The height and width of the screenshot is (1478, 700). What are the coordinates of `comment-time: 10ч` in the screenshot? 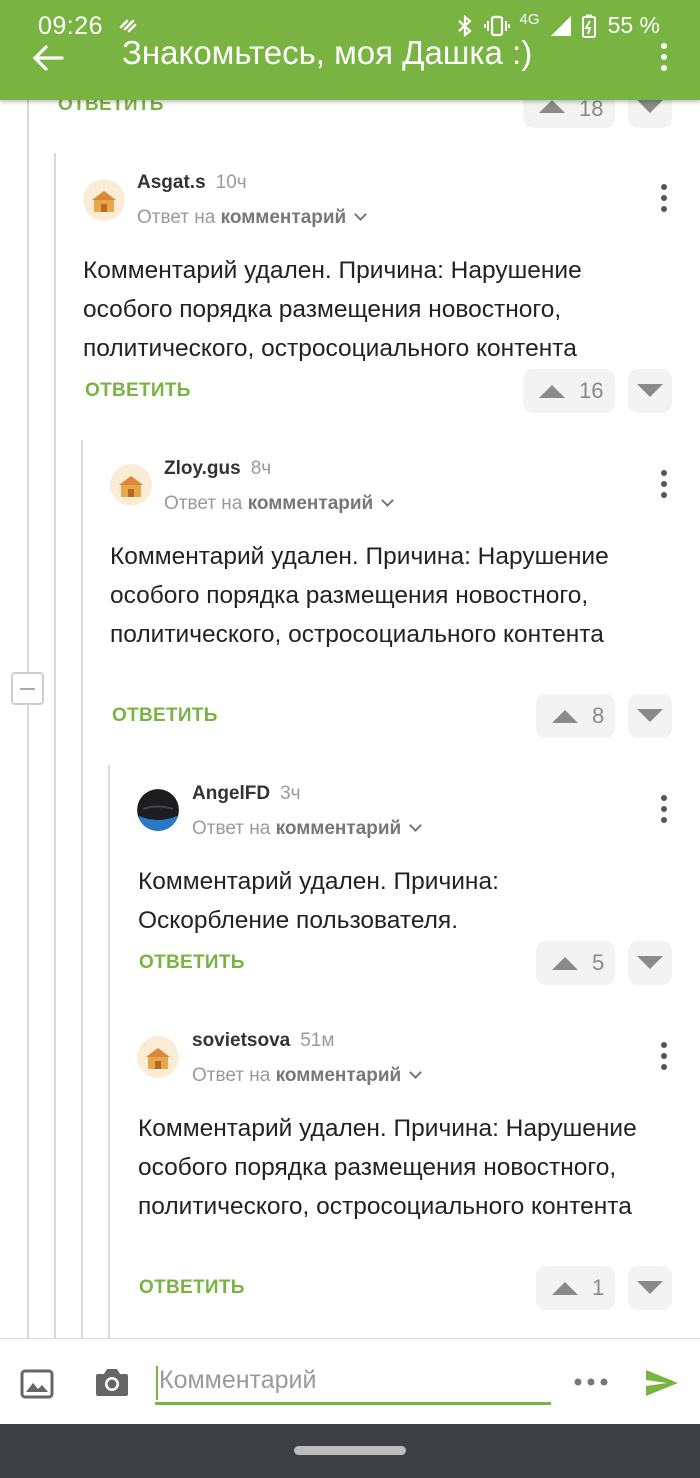 It's located at (231, 182).